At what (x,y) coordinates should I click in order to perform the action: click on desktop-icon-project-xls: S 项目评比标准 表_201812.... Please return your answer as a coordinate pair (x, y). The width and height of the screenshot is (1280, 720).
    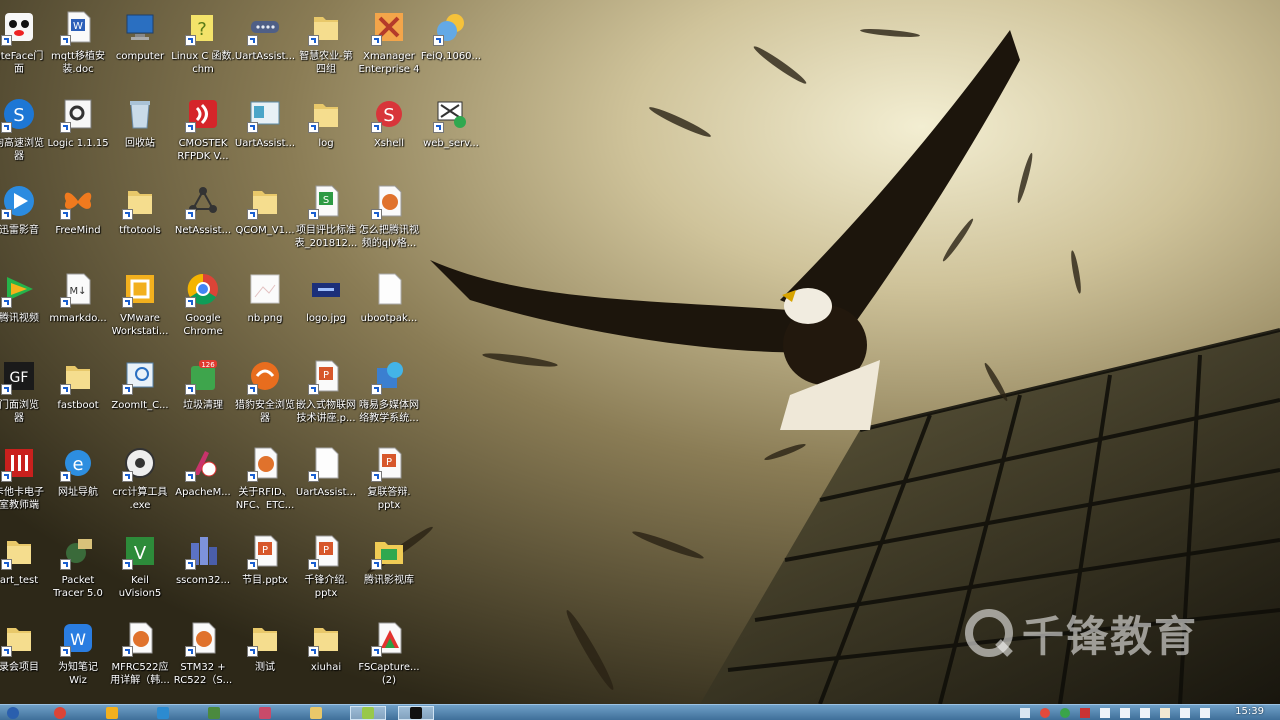
    Looking at the image, I should click on (326, 220).